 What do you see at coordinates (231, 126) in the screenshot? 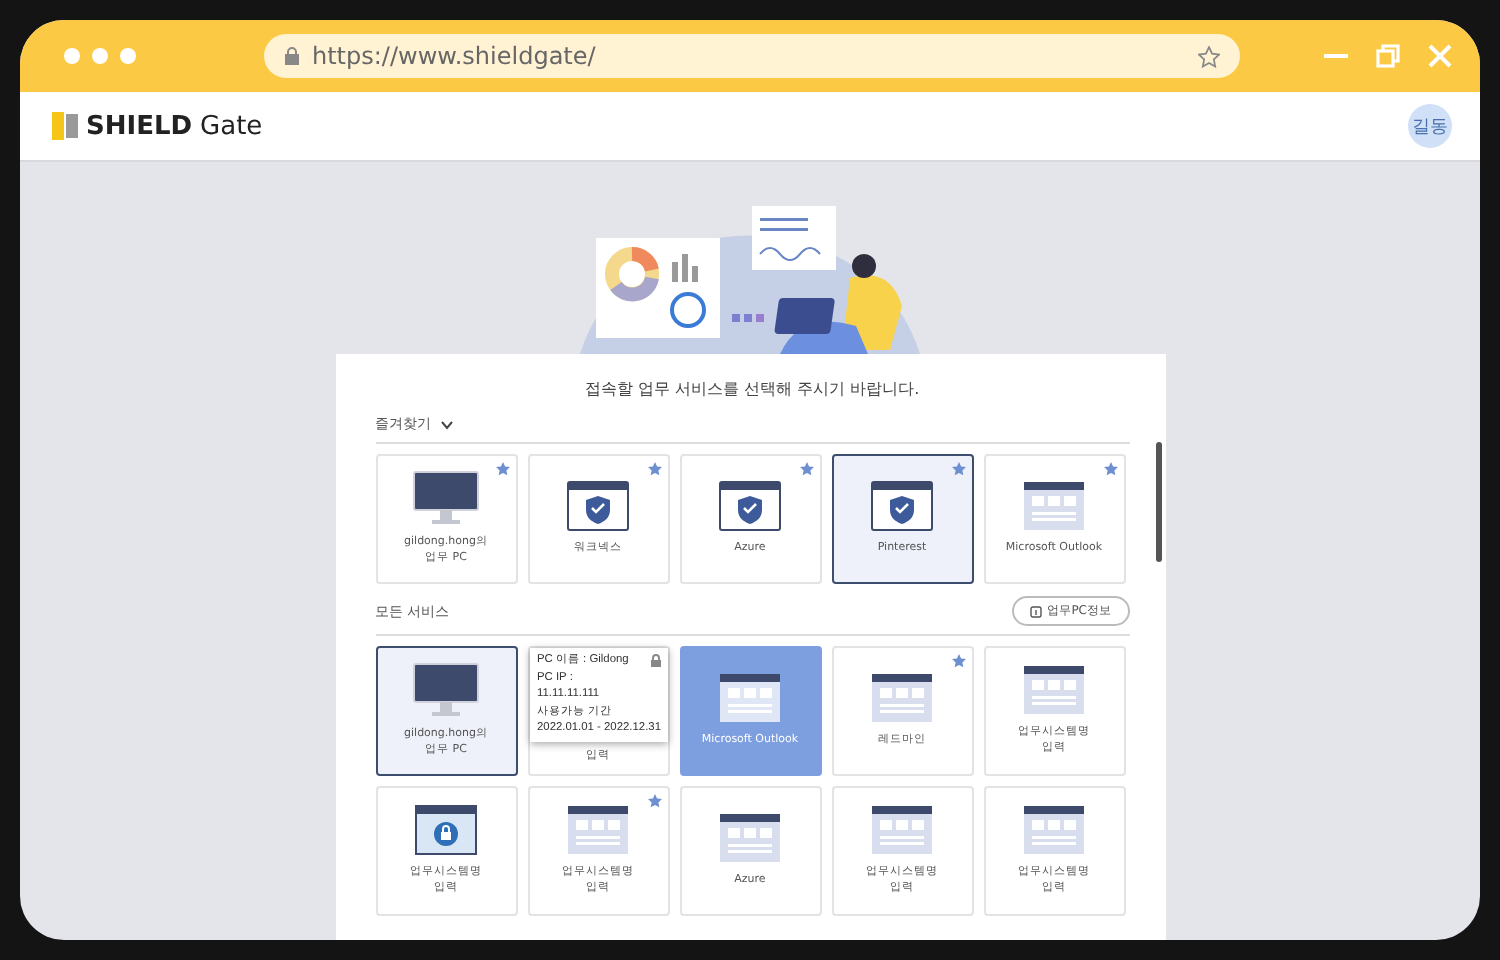
I see `logo-text: Gate` at bounding box center [231, 126].